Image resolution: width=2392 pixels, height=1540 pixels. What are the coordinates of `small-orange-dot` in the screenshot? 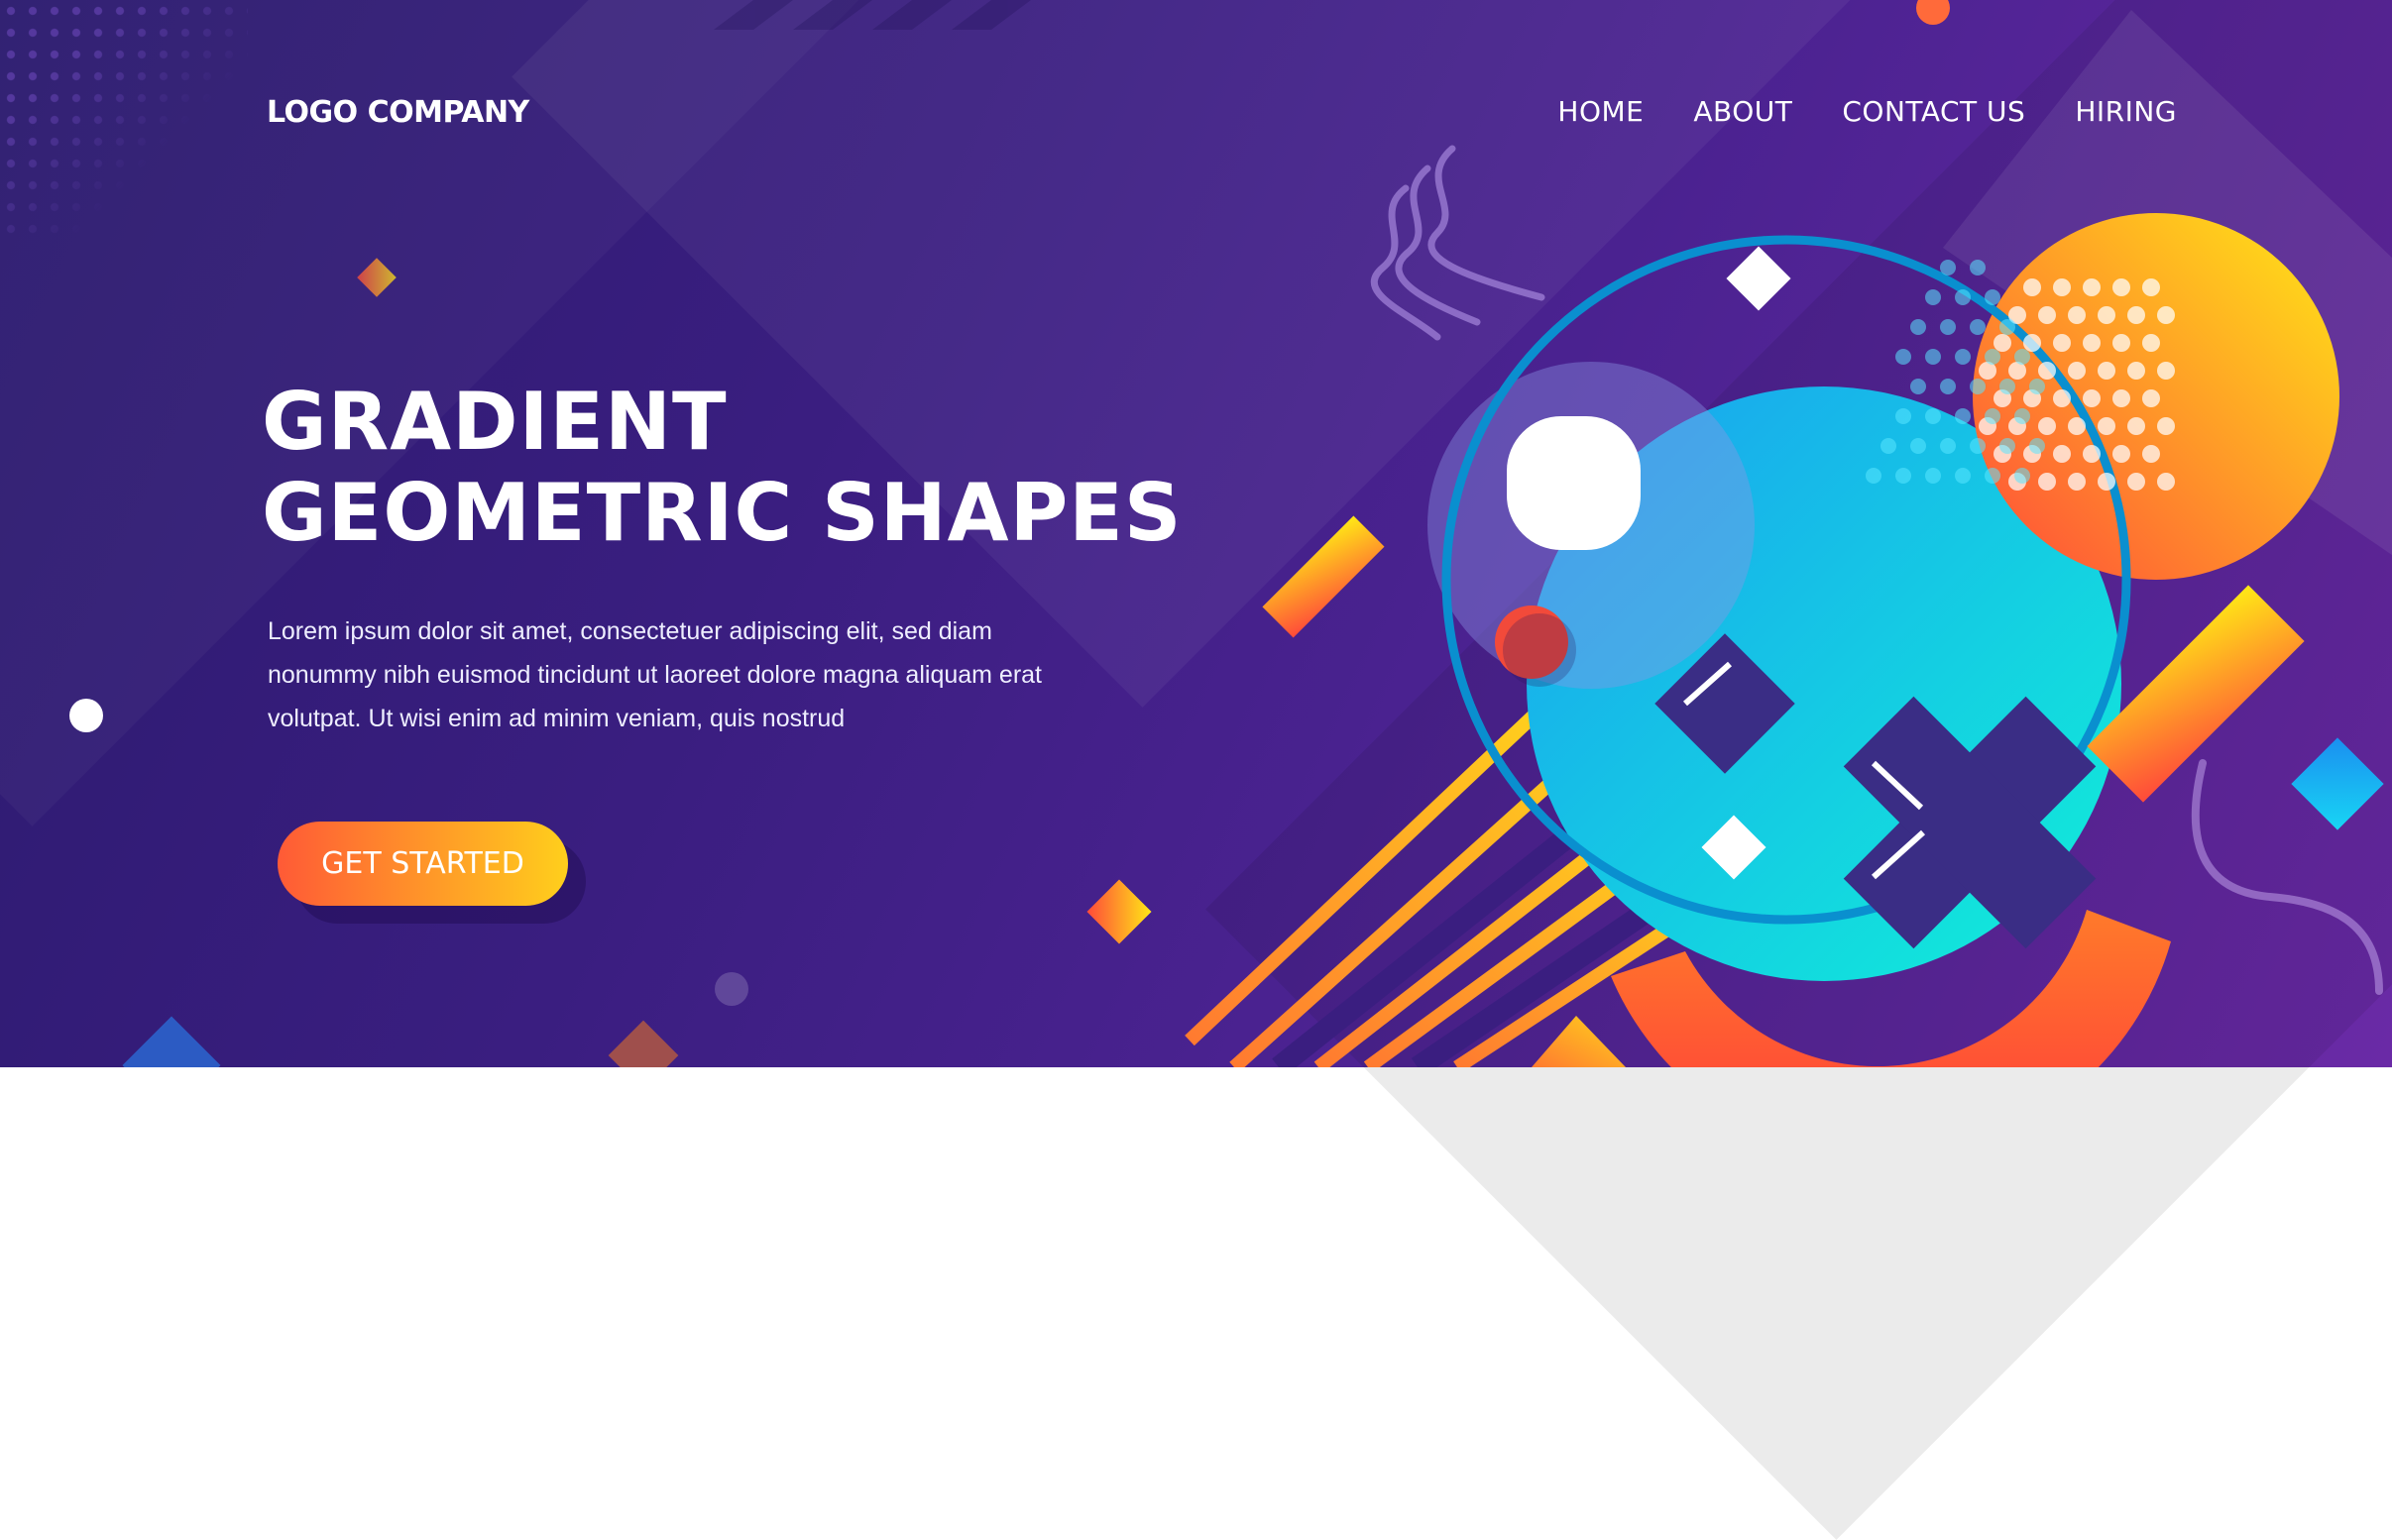 It's located at (1933, 12).